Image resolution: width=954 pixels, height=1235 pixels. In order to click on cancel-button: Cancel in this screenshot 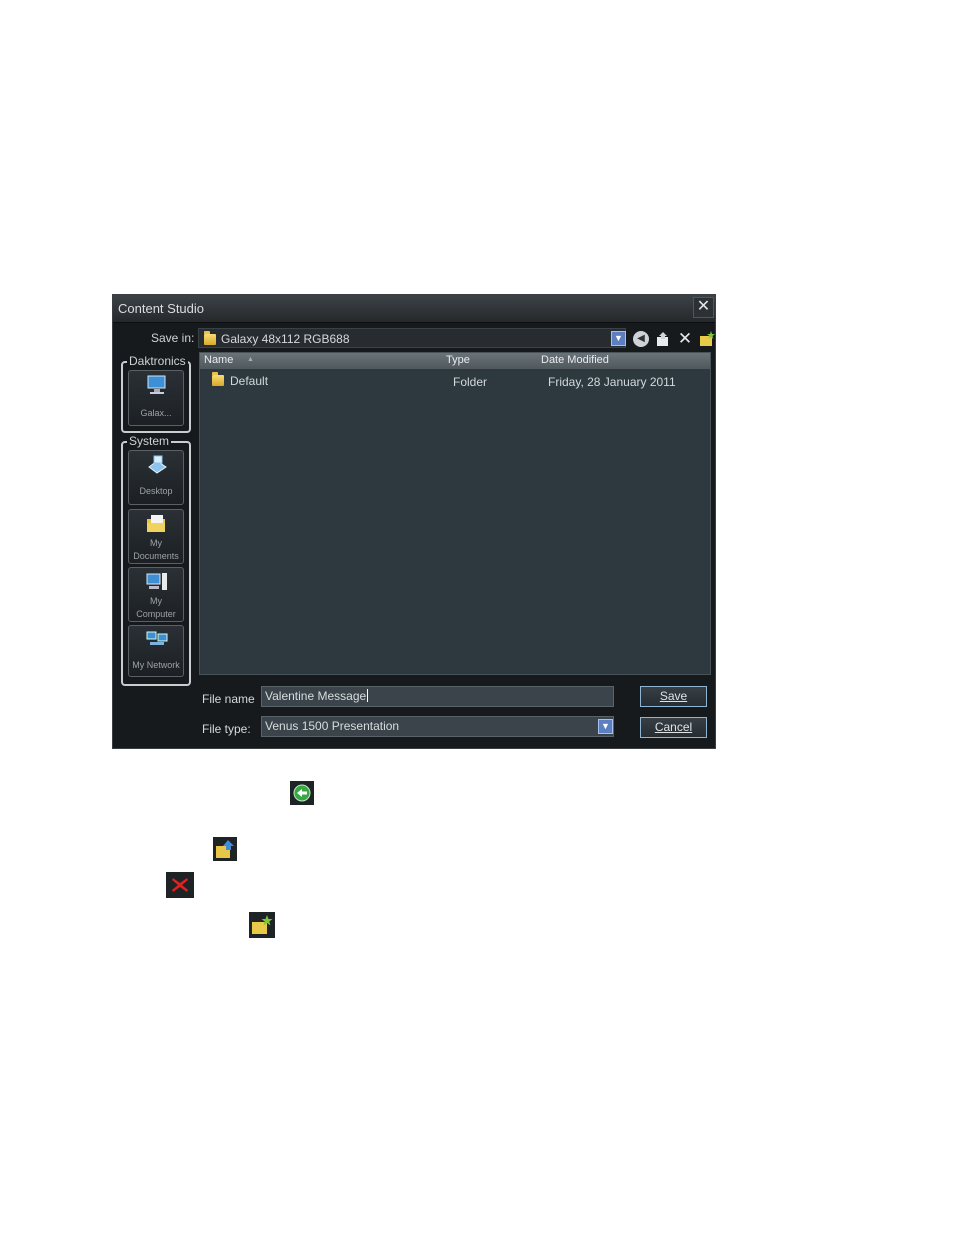, I will do `click(673, 727)`.